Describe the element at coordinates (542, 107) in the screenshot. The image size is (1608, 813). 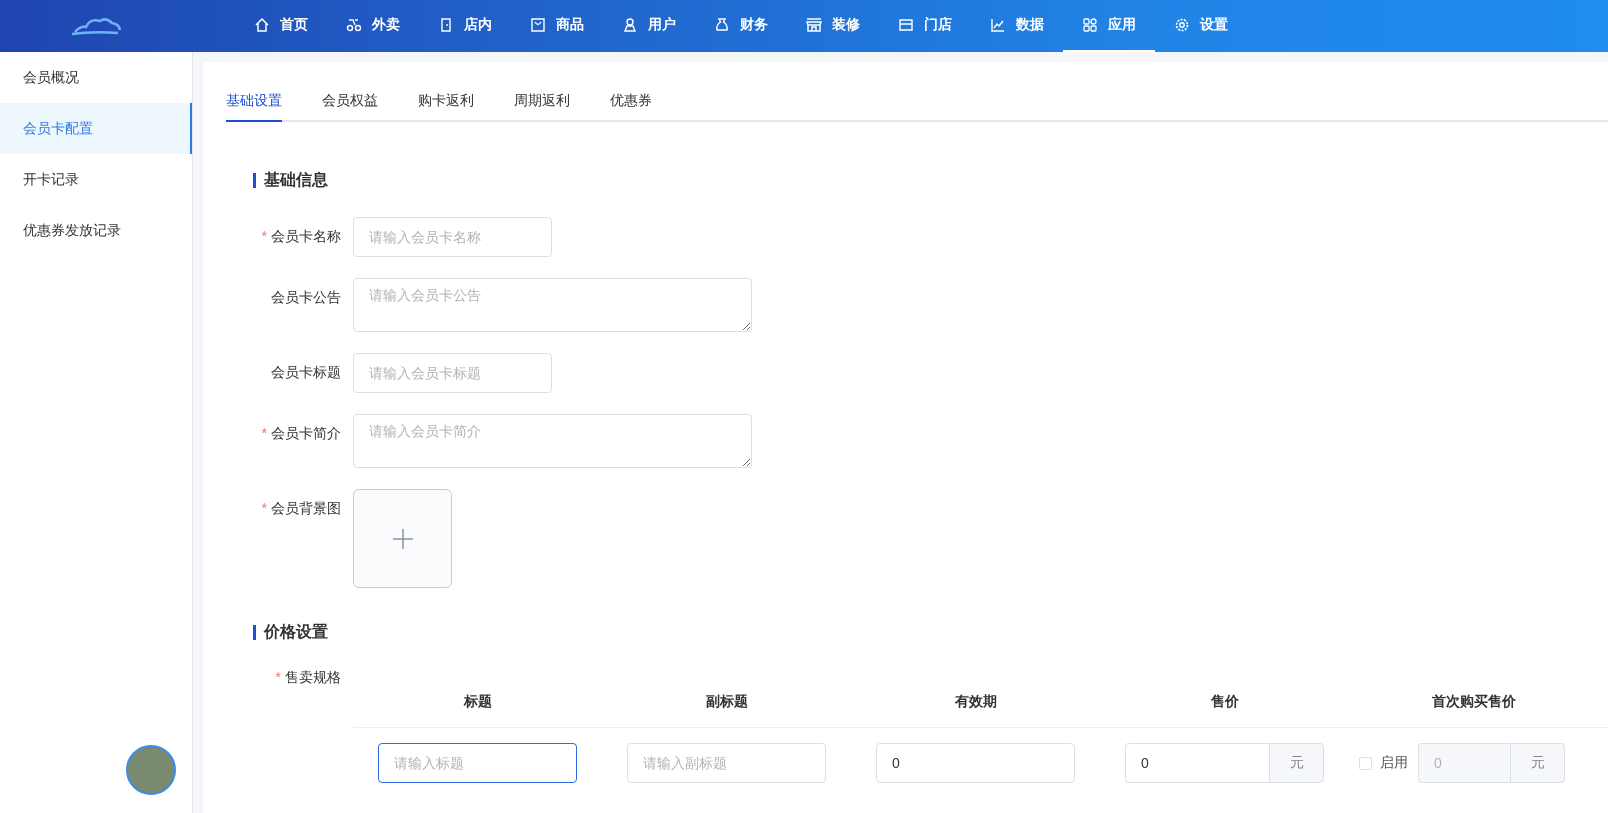
I see `tab: 周期返利` at that location.